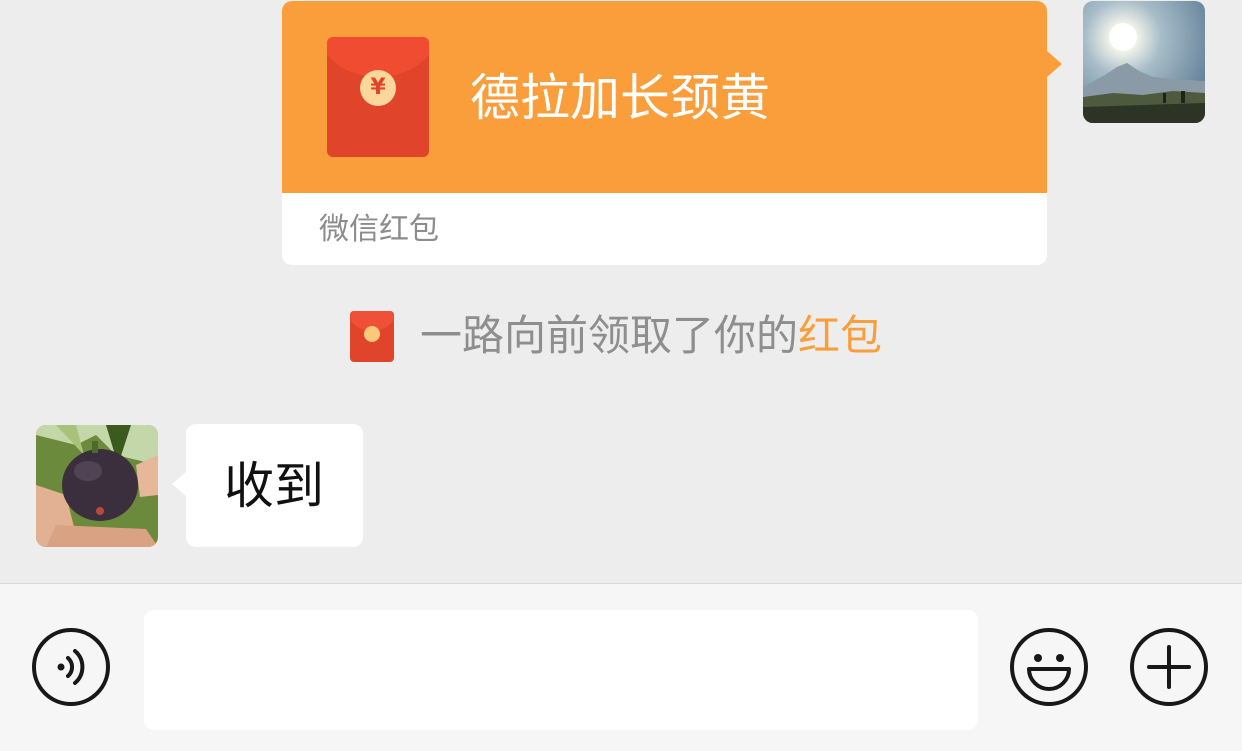 The image size is (1242, 751). I want to click on red-packet-footer-label: 微信红包, so click(379, 229).